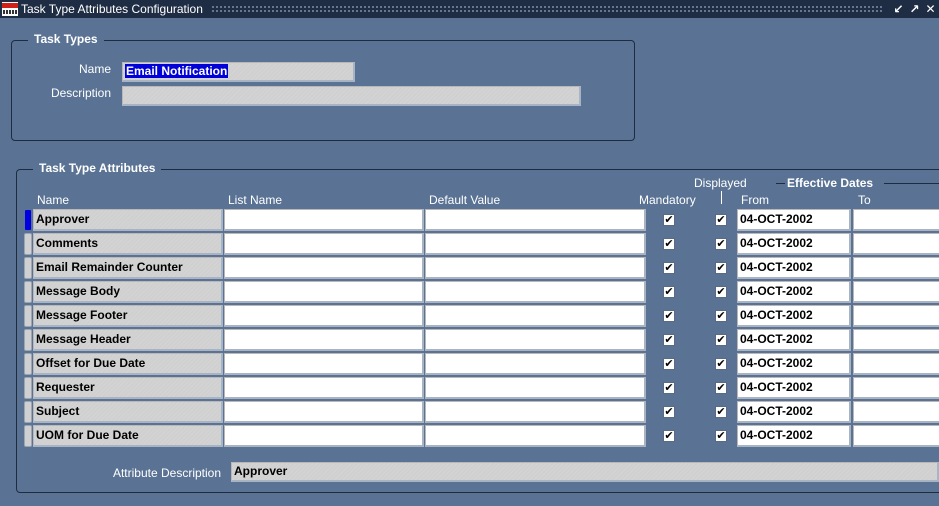 This screenshot has height=506, width=939. Describe the element at coordinates (128, 316) in the screenshot. I see `attribute-name-field: Message Footer` at that location.